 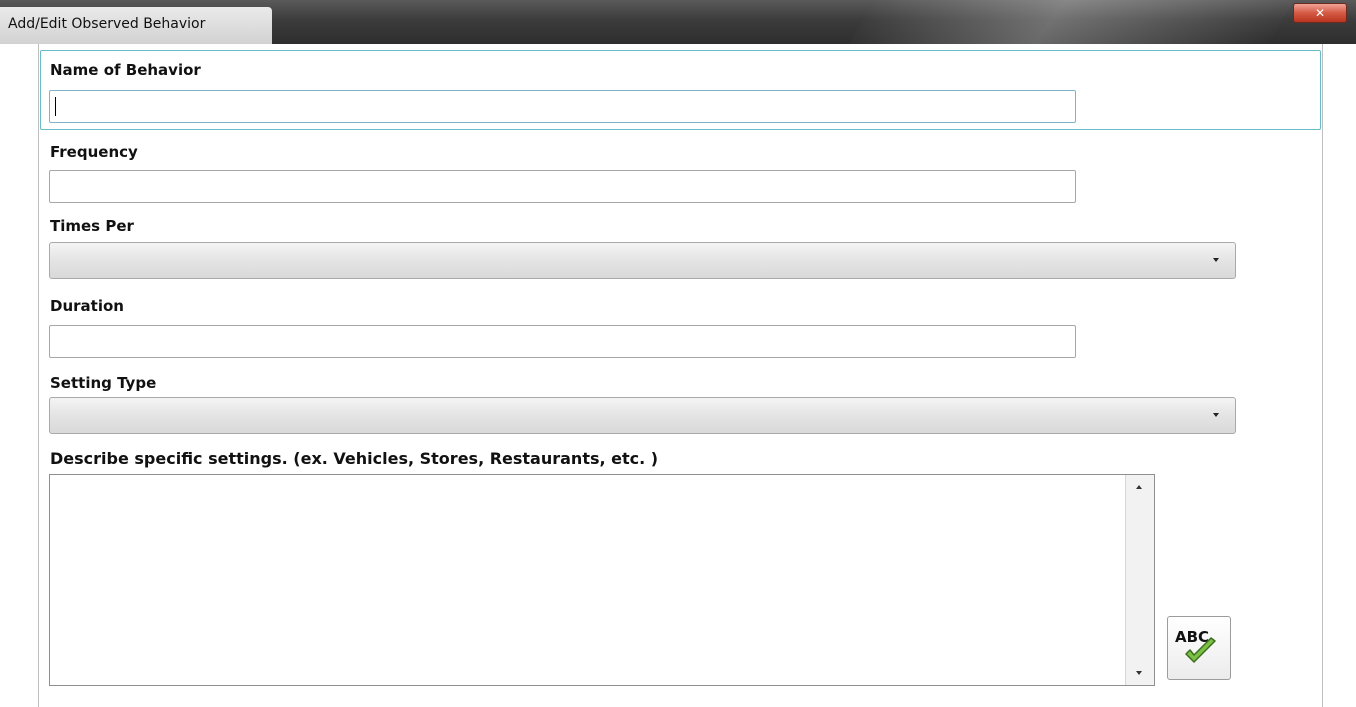 I want to click on text-caret, so click(x=55, y=106).